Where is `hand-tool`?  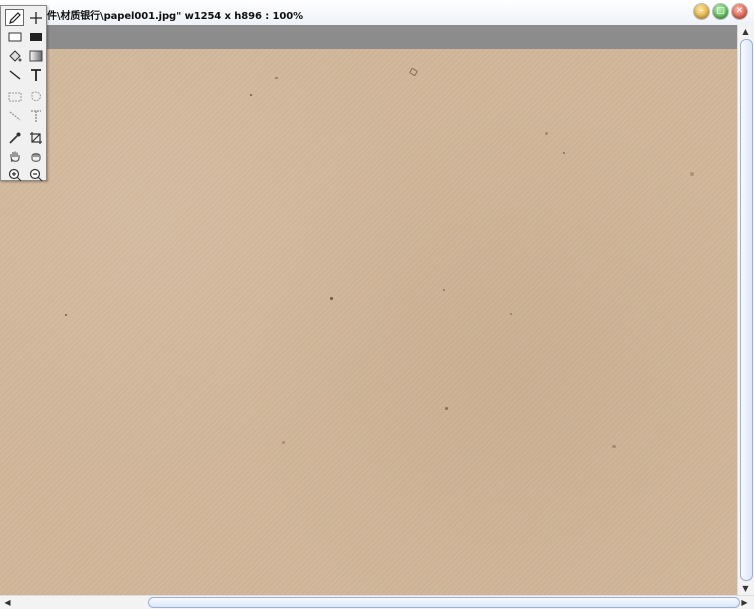 hand-tool is located at coordinates (14, 156).